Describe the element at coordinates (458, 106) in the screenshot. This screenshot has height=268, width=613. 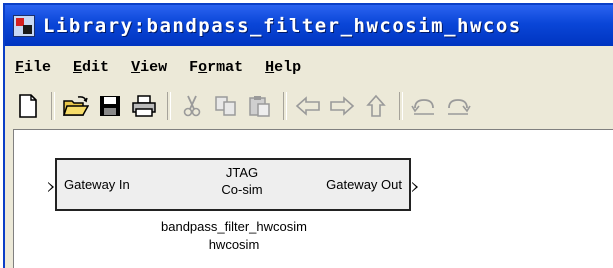
I see `redo-icon` at that location.